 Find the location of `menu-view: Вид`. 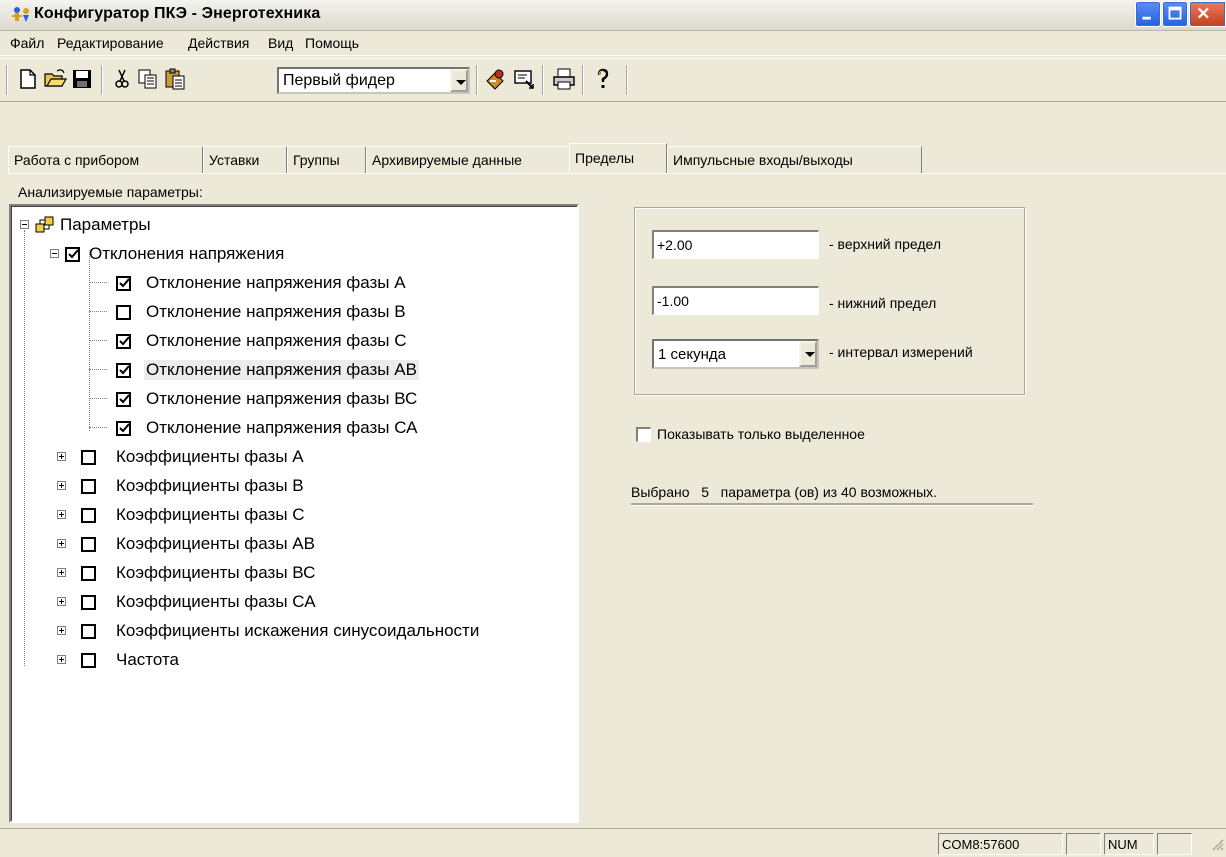

menu-view: Вид is located at coordinates (280, 43).